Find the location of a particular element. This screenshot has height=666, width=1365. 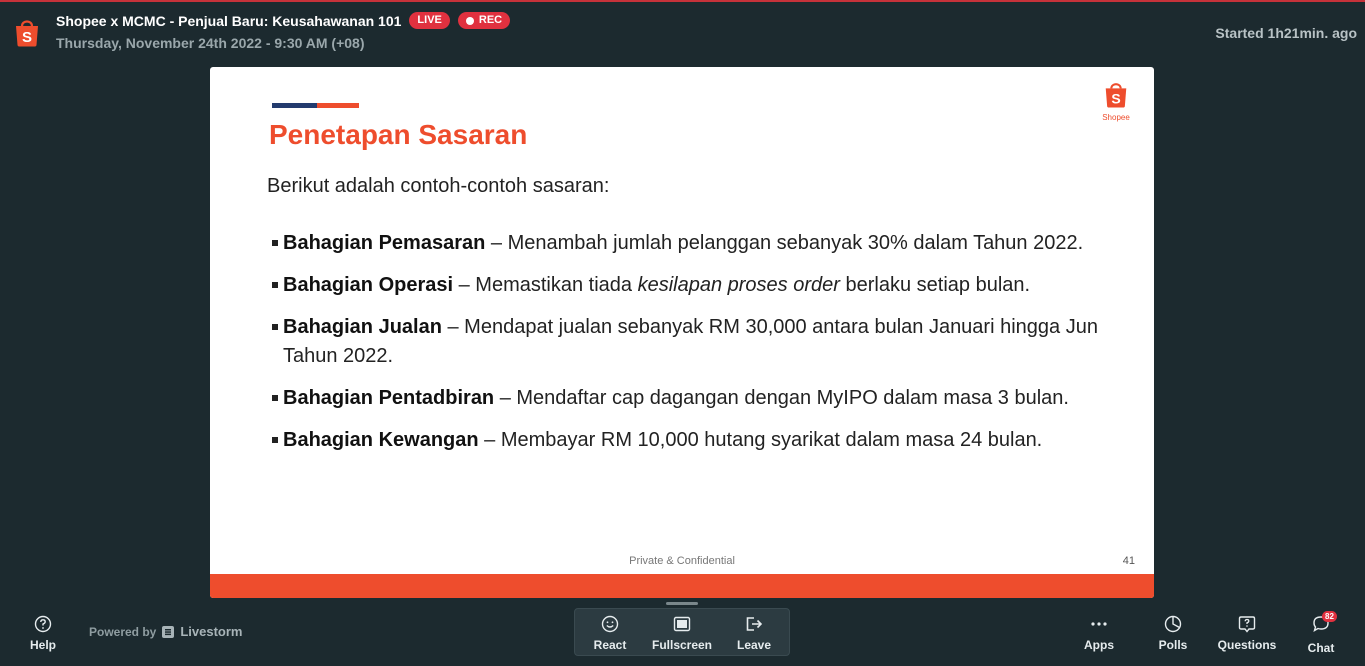

bullet-heading: Bahagian Jualan is located at coordinates (362, 327).